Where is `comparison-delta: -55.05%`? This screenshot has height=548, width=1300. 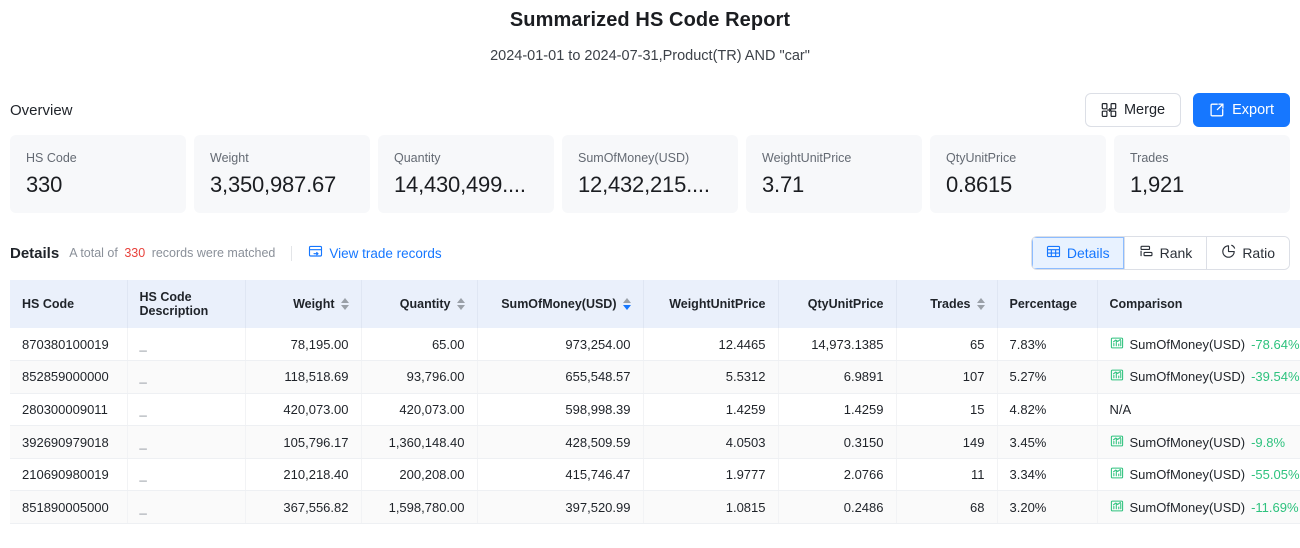
comparison-delta: -55.05% is located at coordinates (1275, 475).